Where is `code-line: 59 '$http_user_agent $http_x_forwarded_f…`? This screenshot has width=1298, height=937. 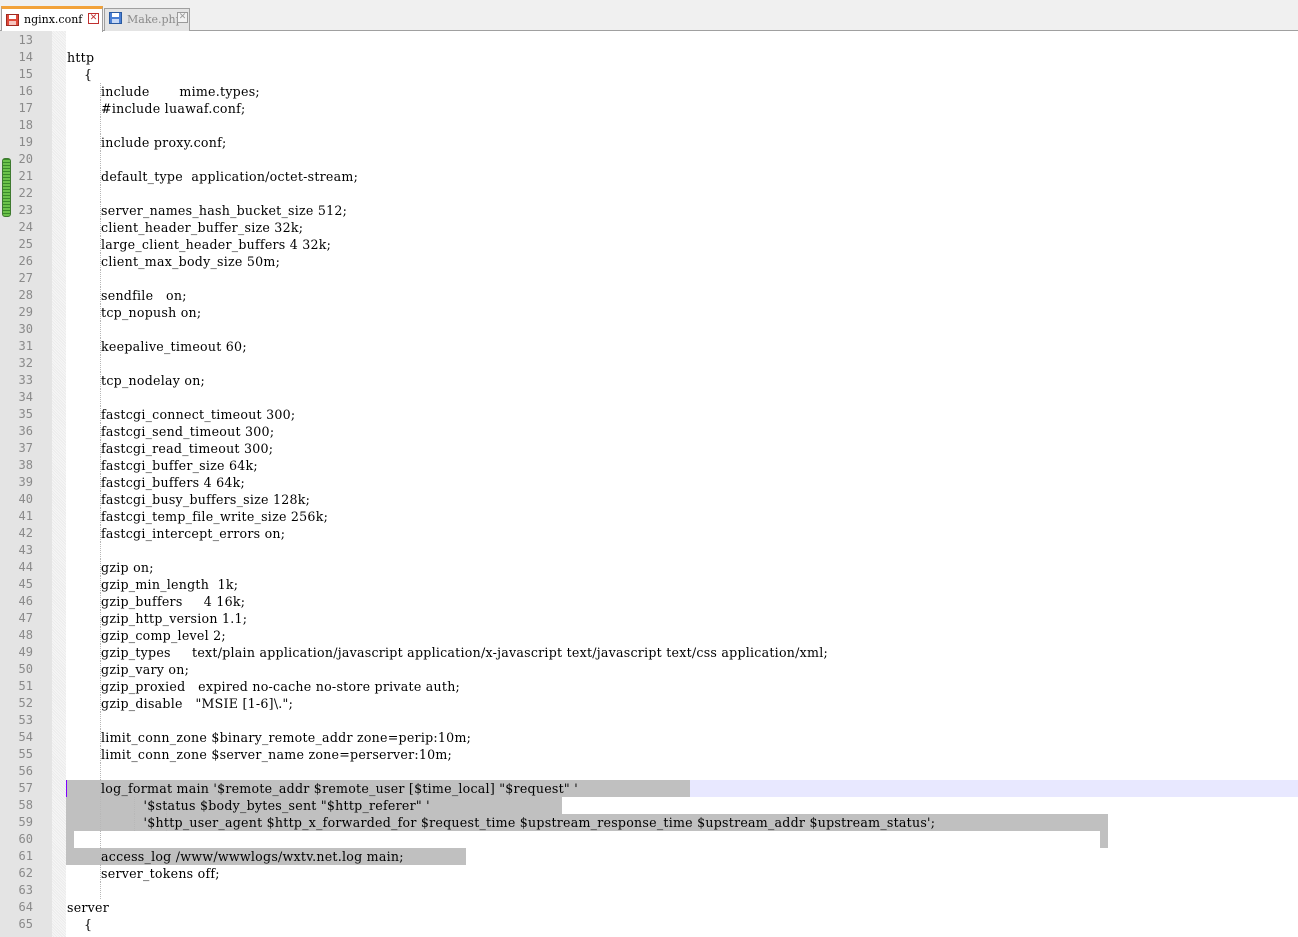 code-line: 59 '$http_user_agent $http_x_forwarded_f… is located at coordinates (658, 822).